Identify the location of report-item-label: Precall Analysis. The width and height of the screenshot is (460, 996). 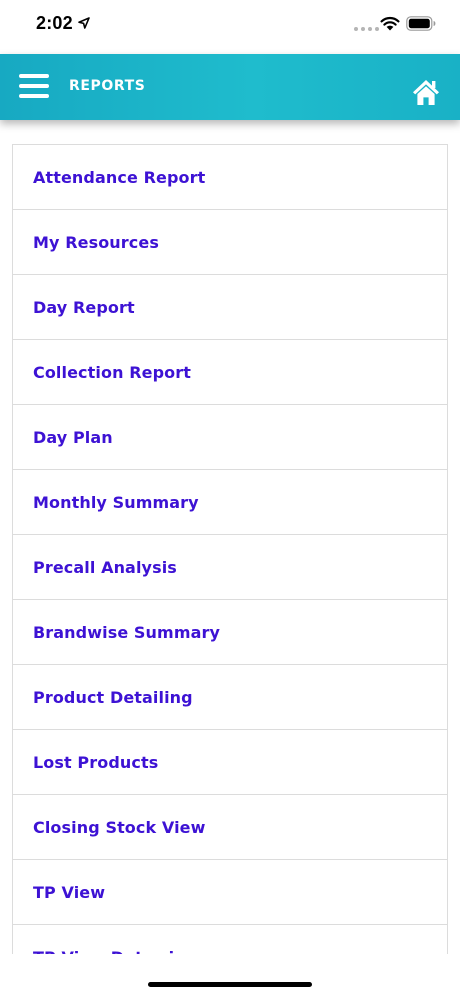
(105, 567).